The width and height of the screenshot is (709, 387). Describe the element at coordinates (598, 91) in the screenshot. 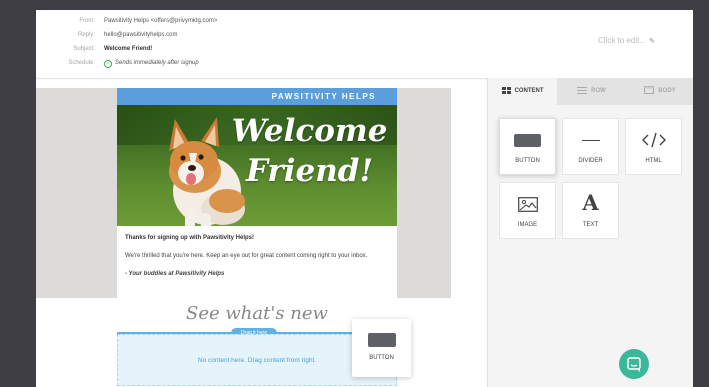

I see `tab-row-label: ROW` at that location.